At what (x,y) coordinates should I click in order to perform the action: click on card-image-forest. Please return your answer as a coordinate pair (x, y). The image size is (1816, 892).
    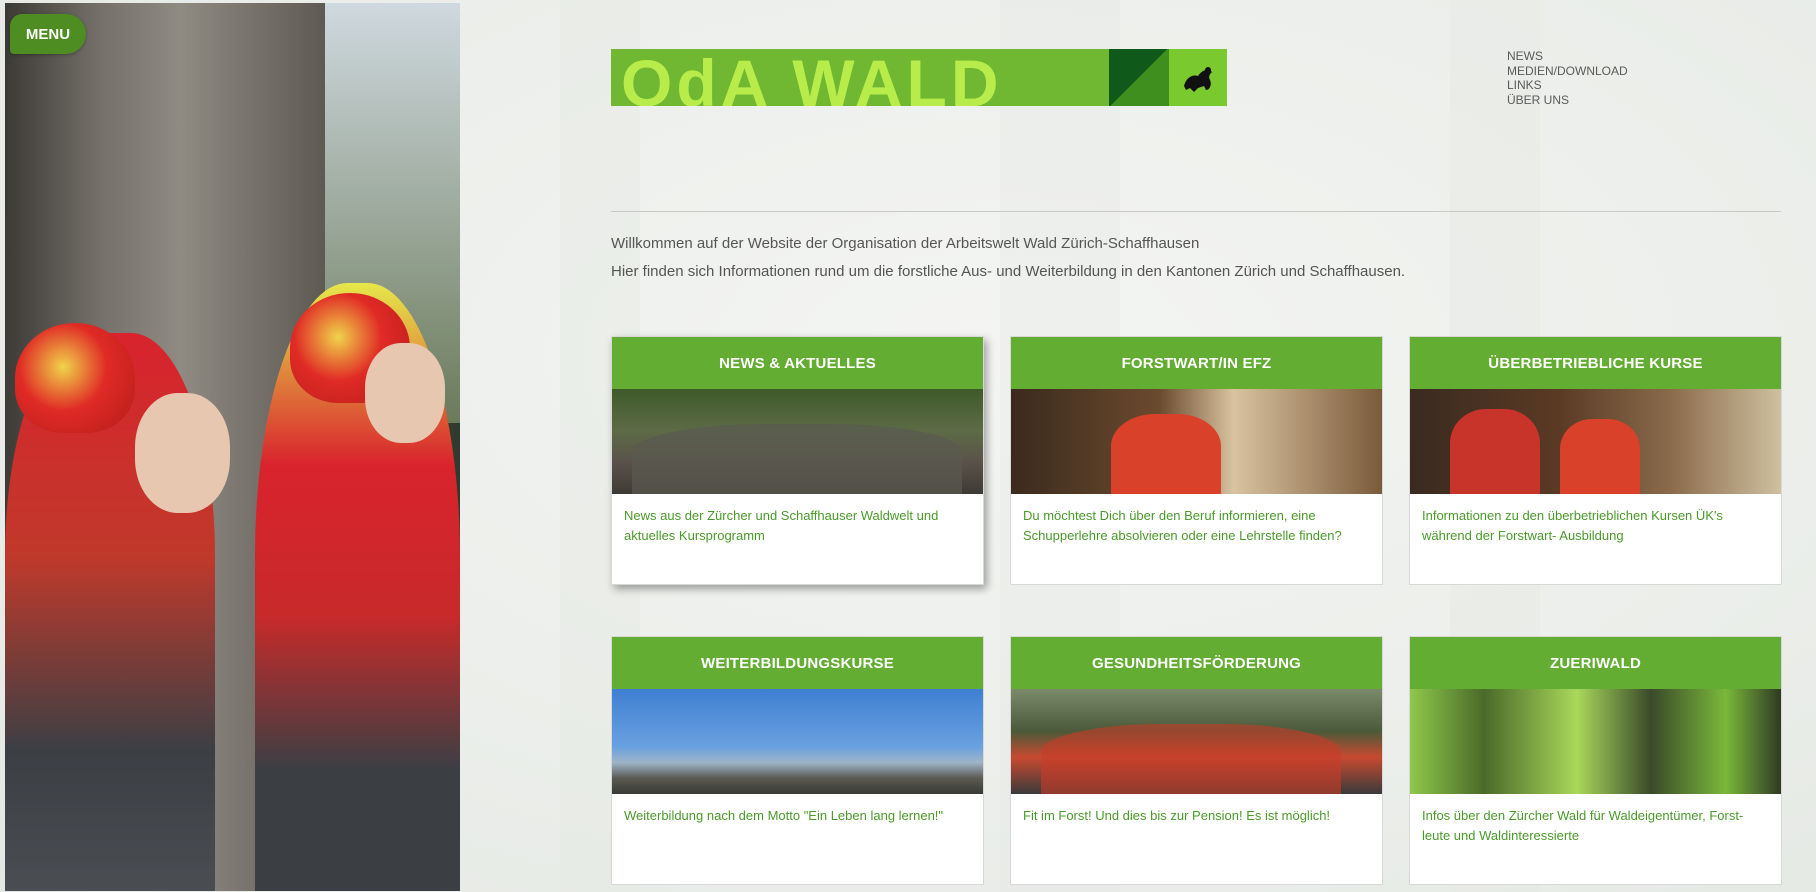
    Looking at the image, I should click on (1595, 741).